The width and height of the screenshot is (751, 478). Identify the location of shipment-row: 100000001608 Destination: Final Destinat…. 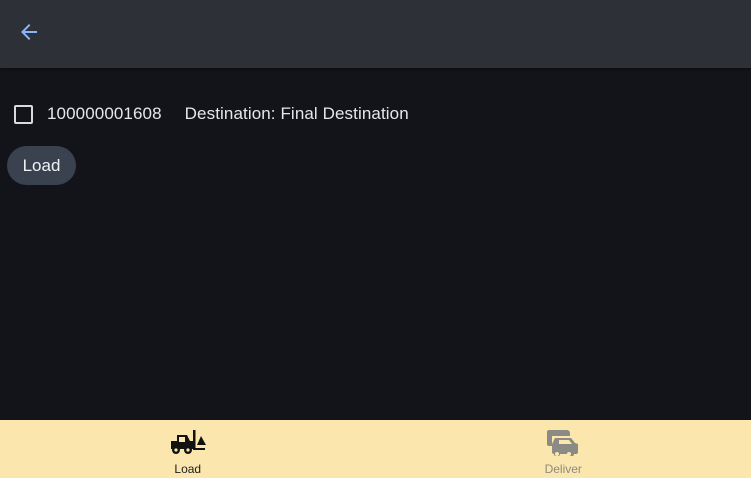
(211, 114).